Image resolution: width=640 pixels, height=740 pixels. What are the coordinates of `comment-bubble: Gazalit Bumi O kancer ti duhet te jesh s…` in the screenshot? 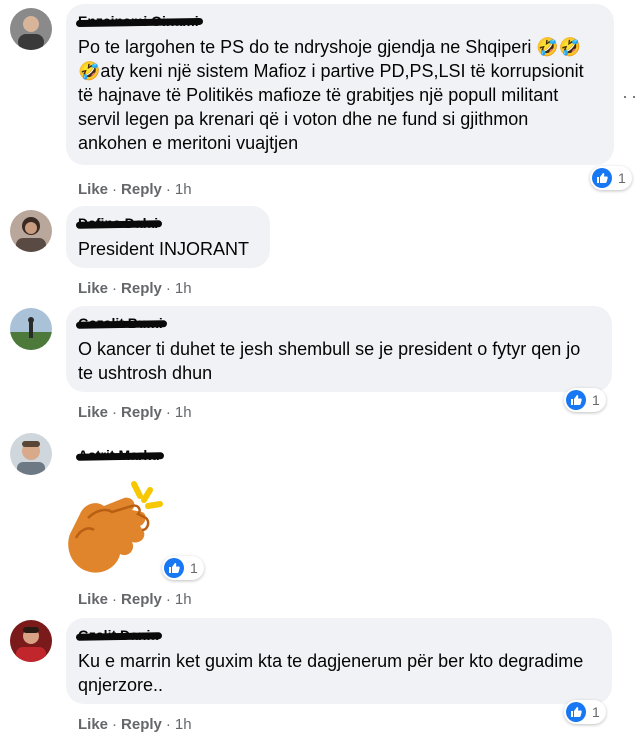 It's located at (339, 349).